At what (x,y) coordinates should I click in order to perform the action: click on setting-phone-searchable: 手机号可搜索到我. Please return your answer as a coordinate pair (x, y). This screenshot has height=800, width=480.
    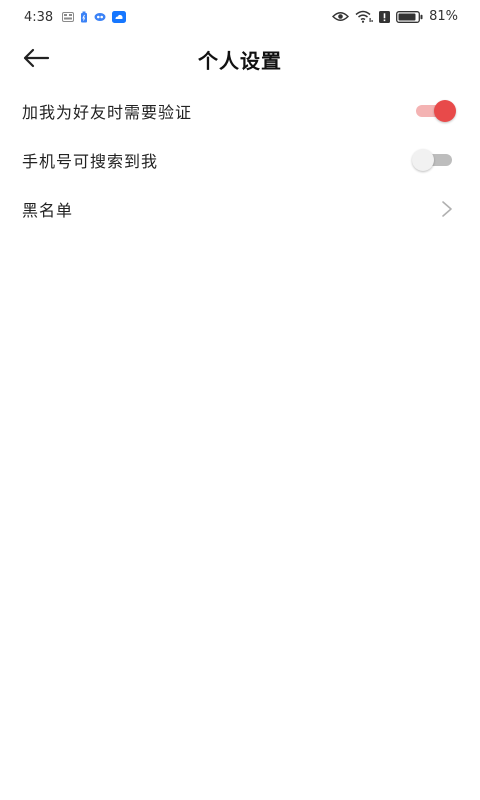
    Looking at the image, I should click on (240, 159).